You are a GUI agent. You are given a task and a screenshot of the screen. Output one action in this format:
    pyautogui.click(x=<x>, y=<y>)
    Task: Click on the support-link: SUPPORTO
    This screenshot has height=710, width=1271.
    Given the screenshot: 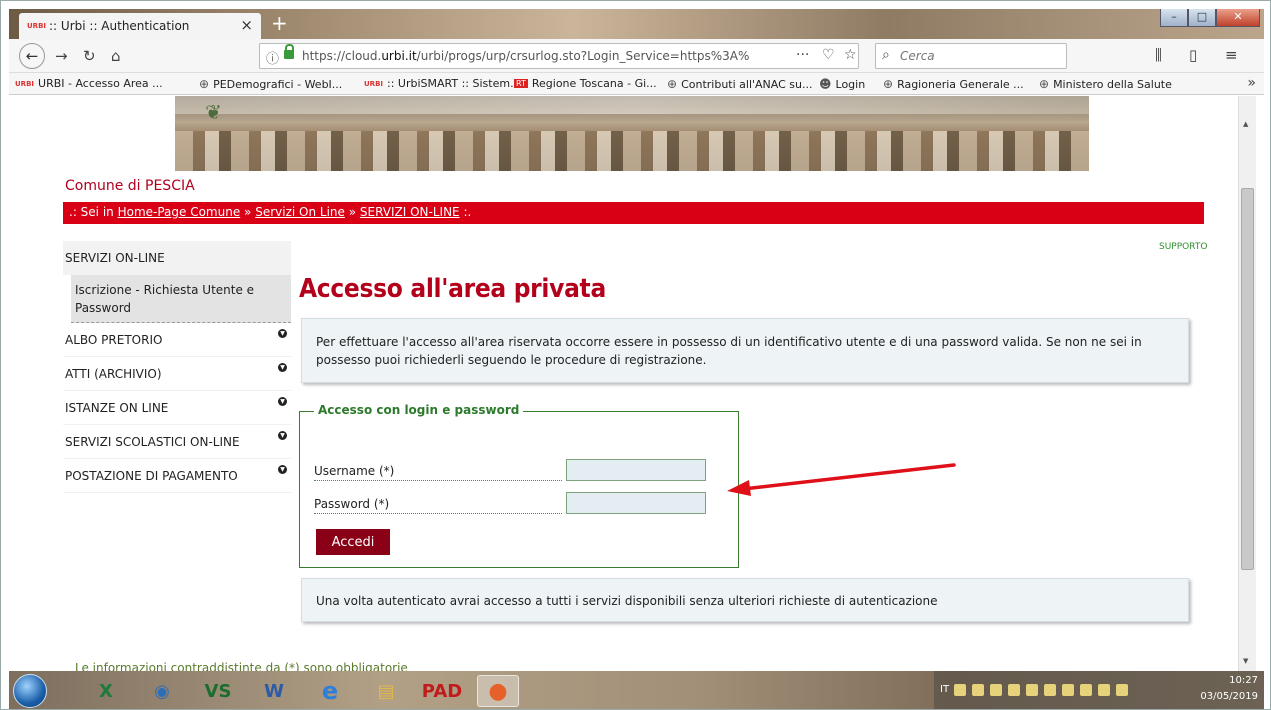 What is the action you would take?
    pyautogui.click(x=1183, y=247)
    